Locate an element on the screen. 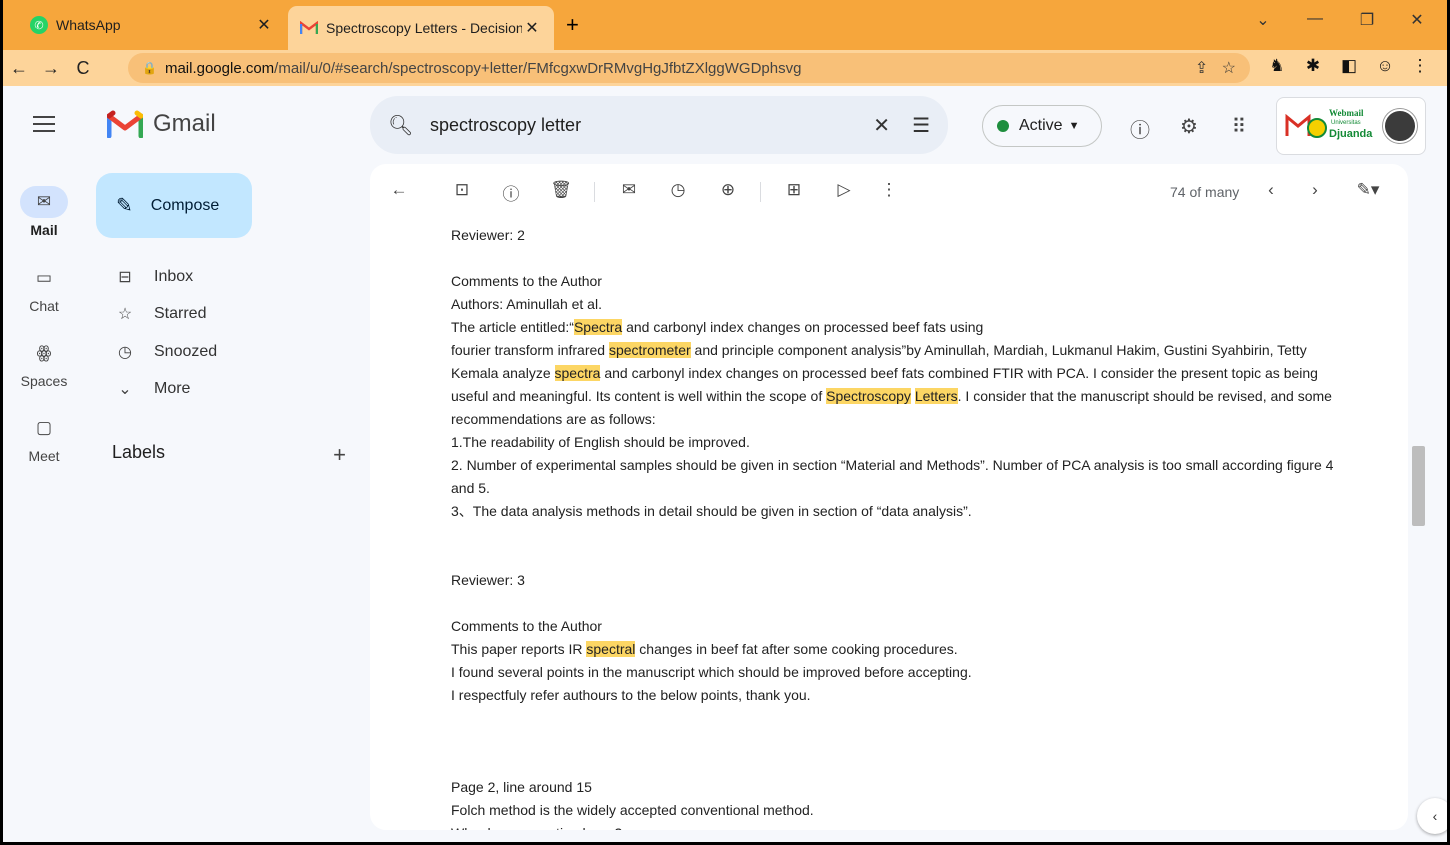 The image size is (1450, 845). clear-search-icon: ✕ is located at coordinates (881, 125).